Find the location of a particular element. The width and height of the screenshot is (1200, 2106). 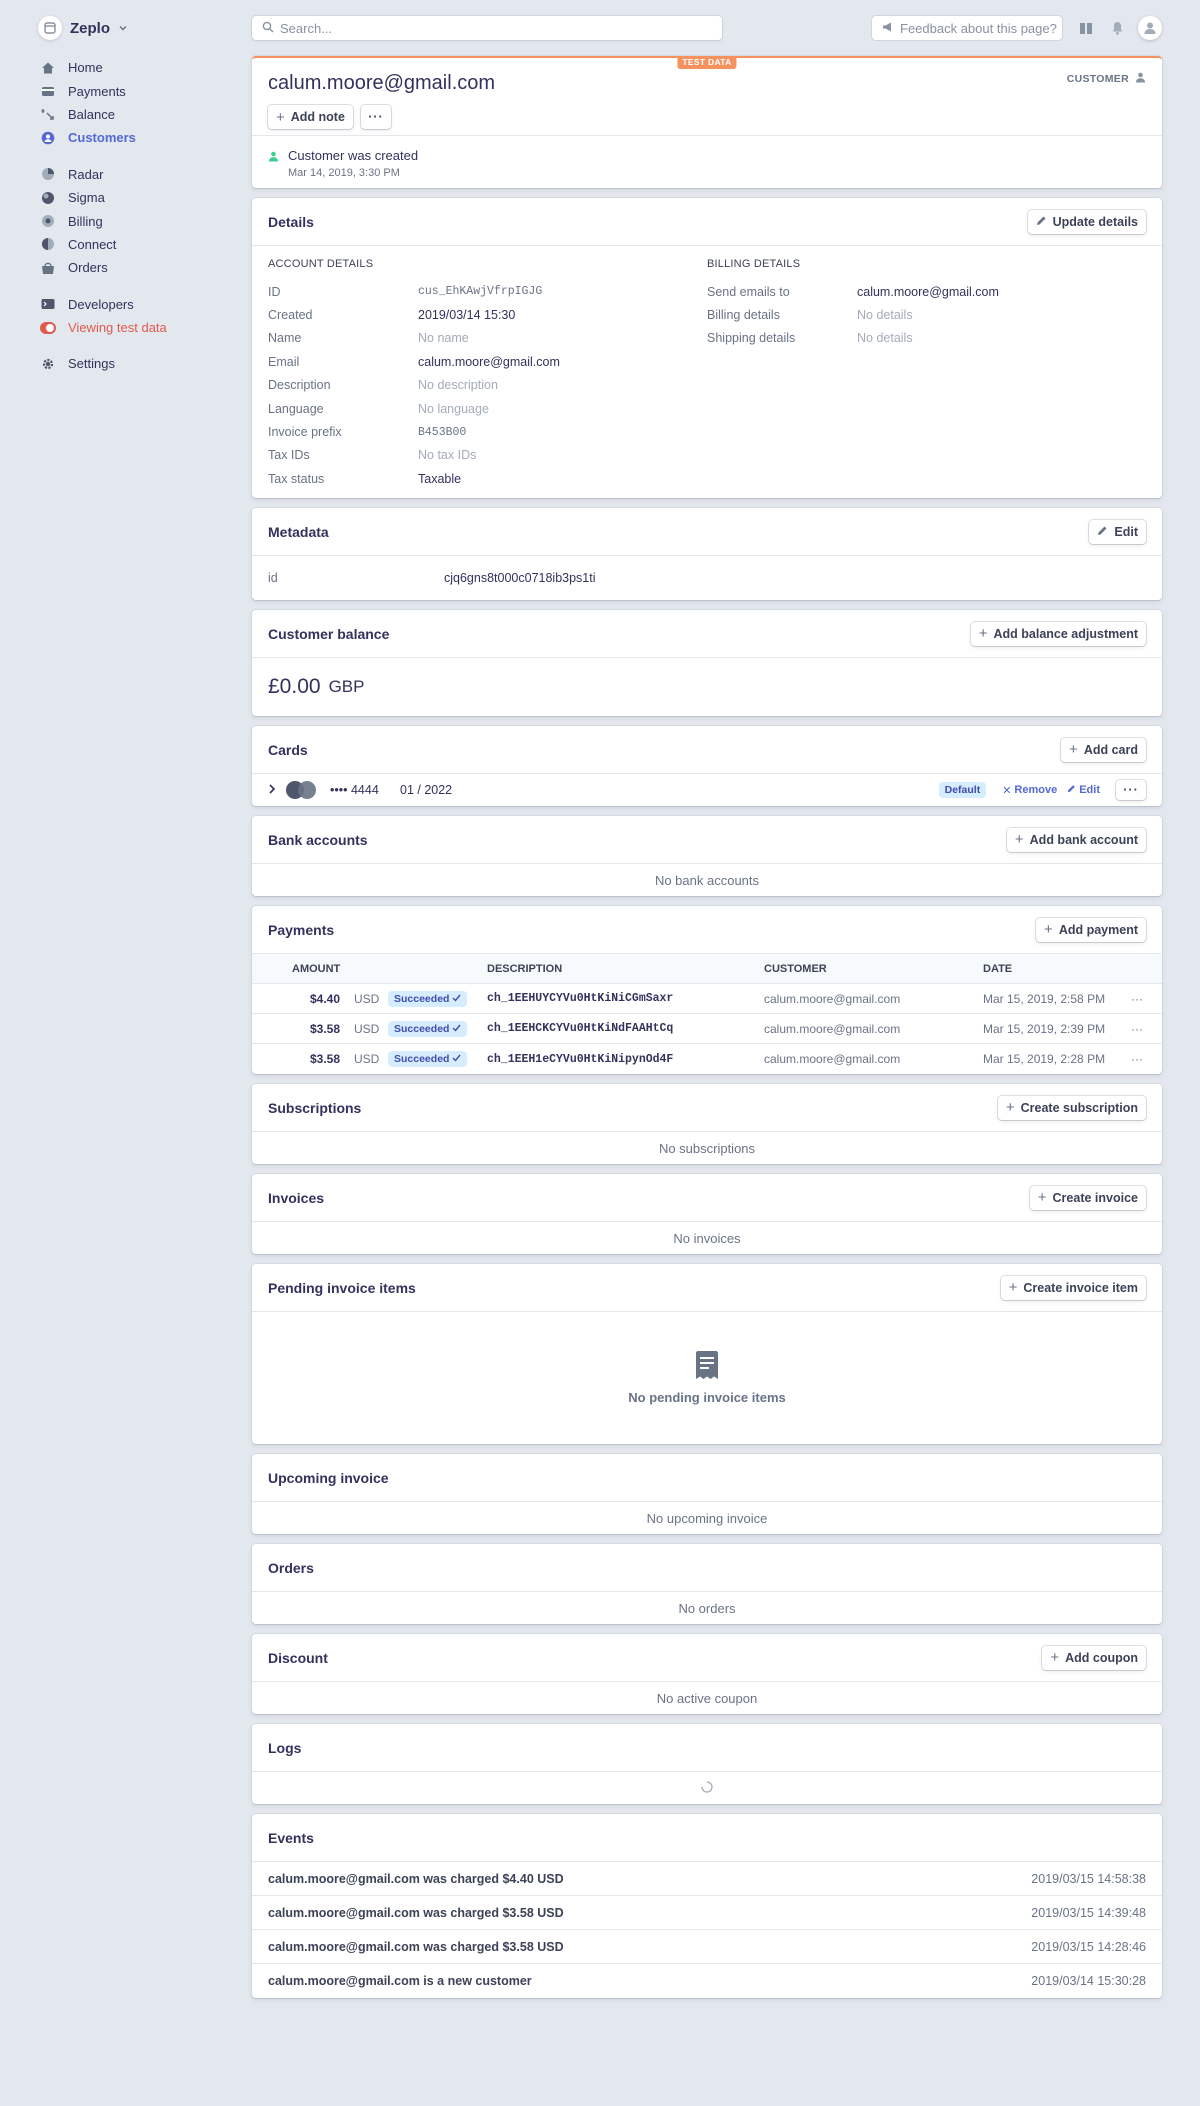

add-balance-adjustment-button: + Add balance adjustment is located at coordinates (1058, 633).